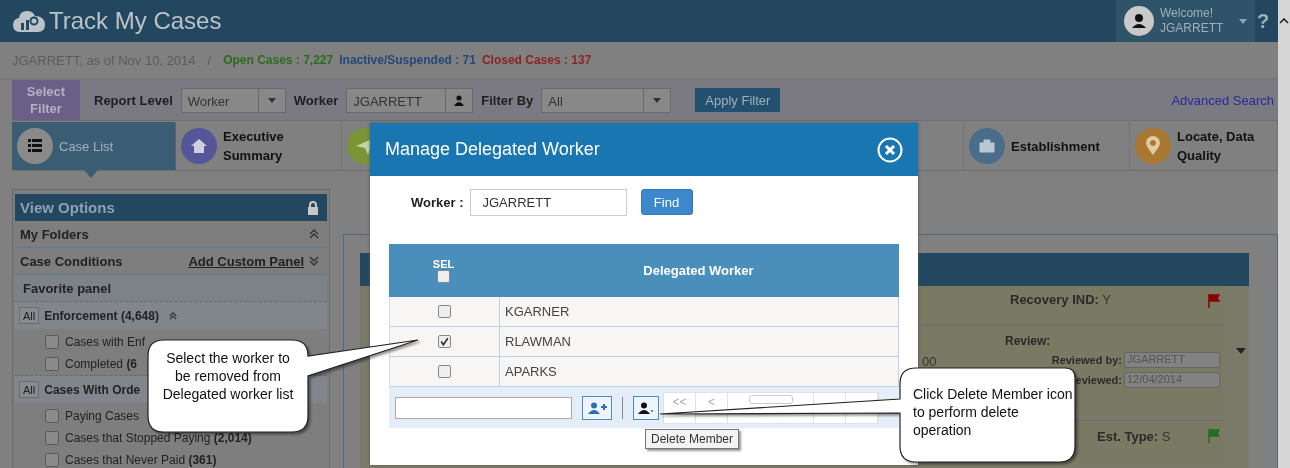 The height and width of the screenshot is (468, 1290). I want to click on column-header: Delegated Worker, so click(698, 270).